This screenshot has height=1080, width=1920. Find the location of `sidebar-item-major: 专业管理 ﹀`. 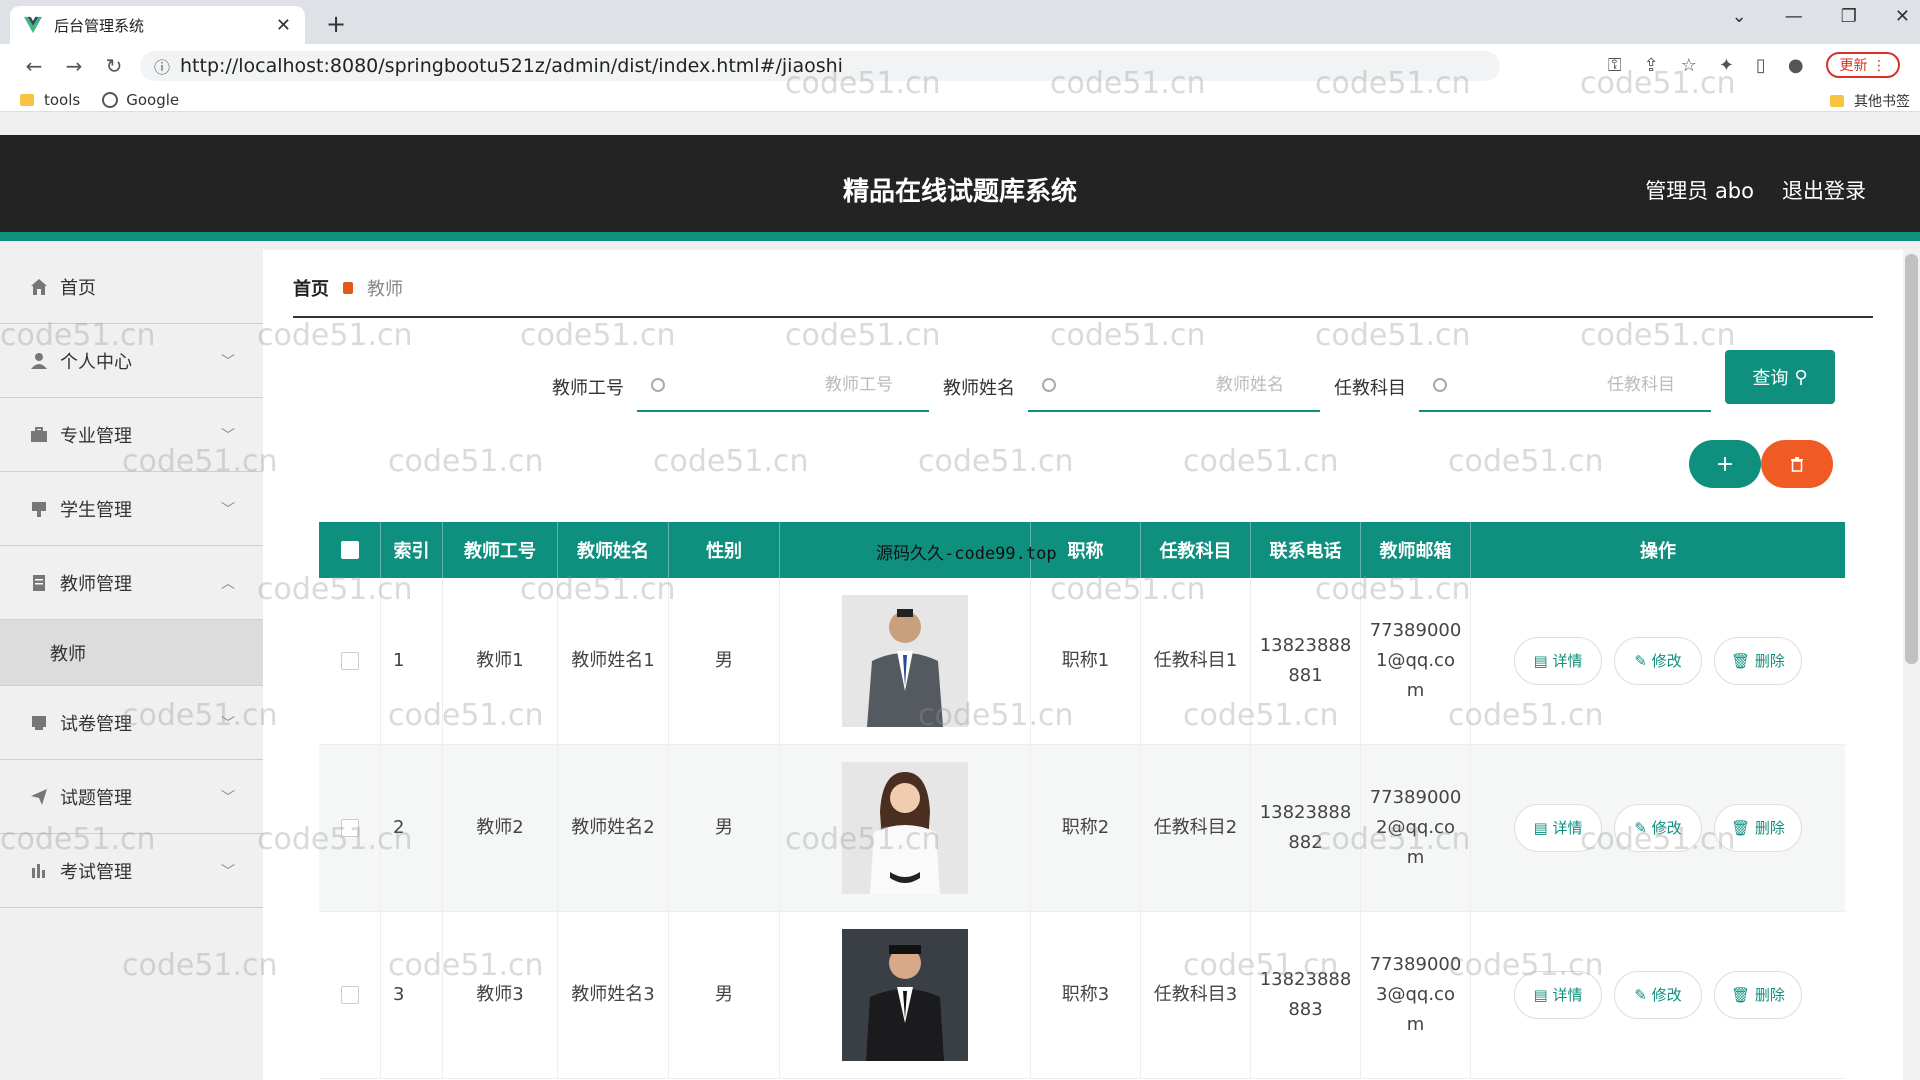

sidebar-item-major: 专业管理 ﹀ is located at coordinates (131, 435).